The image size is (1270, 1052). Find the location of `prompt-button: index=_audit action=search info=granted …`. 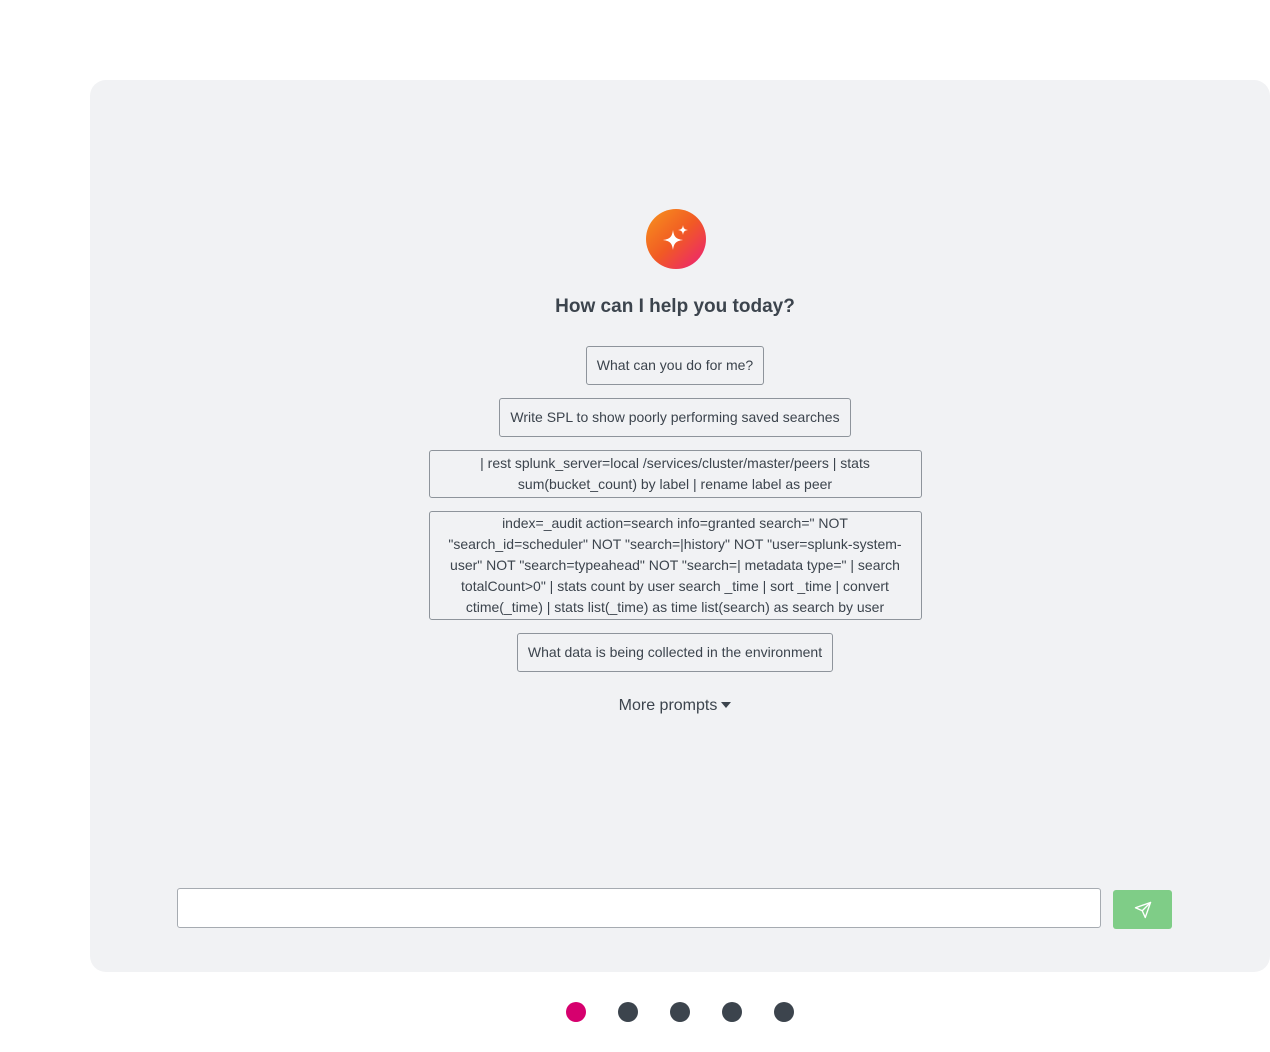

prompt-button: index=_audit action=search info=granted … is located at coordinates (675, 565).